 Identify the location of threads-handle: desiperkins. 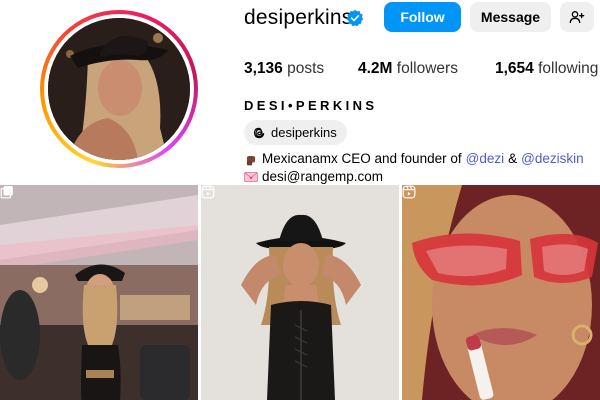
(304, 132).